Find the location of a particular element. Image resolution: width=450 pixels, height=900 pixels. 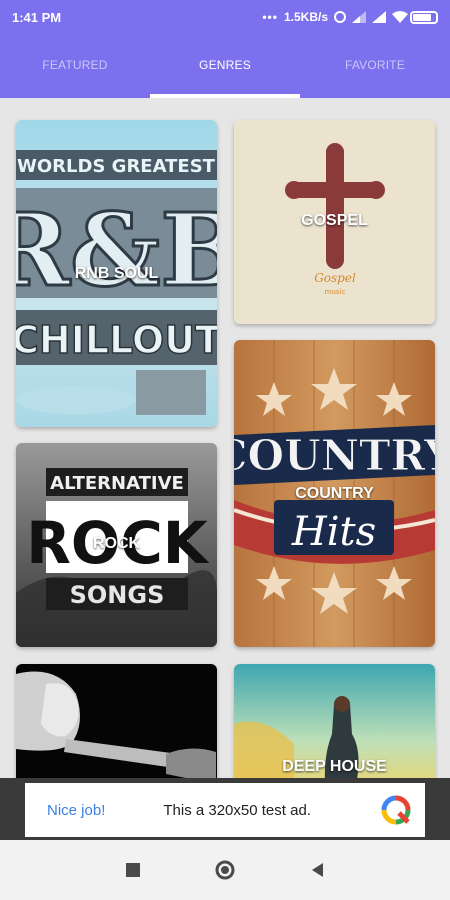

ad-text: This a 320x50 test ad. is located at coordinates (237, 810).